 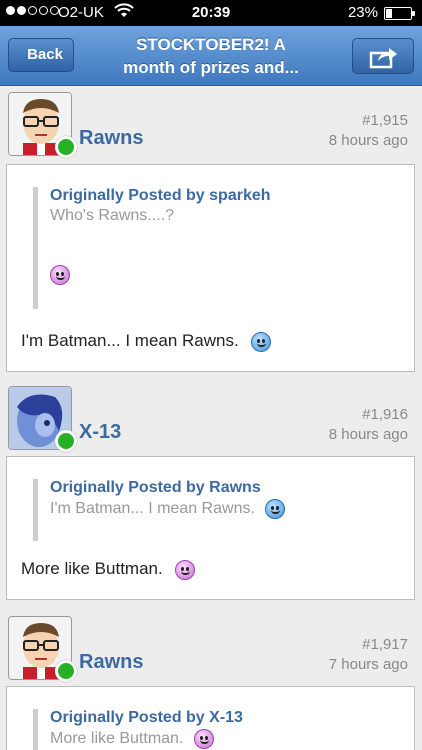 What do you see at coordinates (160, 195) in the screenshot?
I see `quote-author: Originally Posted by sparkeh` at bounding box center [160, 195].